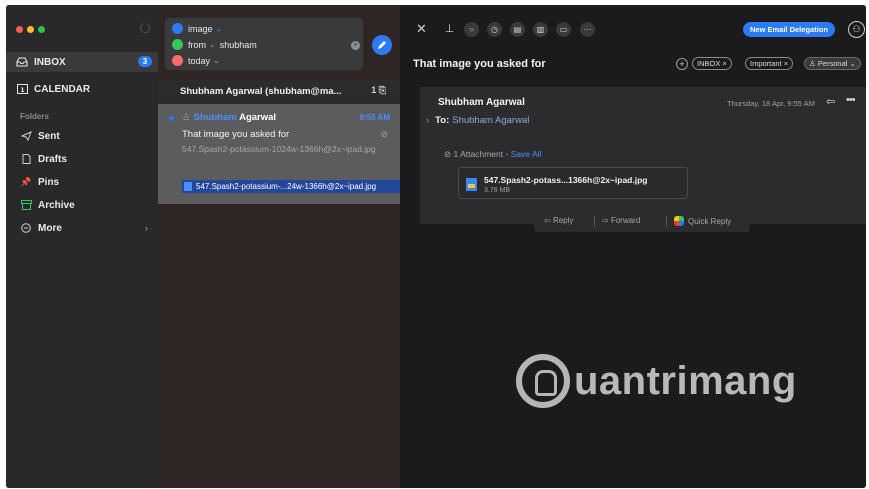  What do you see at coordinates (712, 63) in the screenshot?
I see `tag-inbox: INBOX ×` at bounding box center [712, 63].